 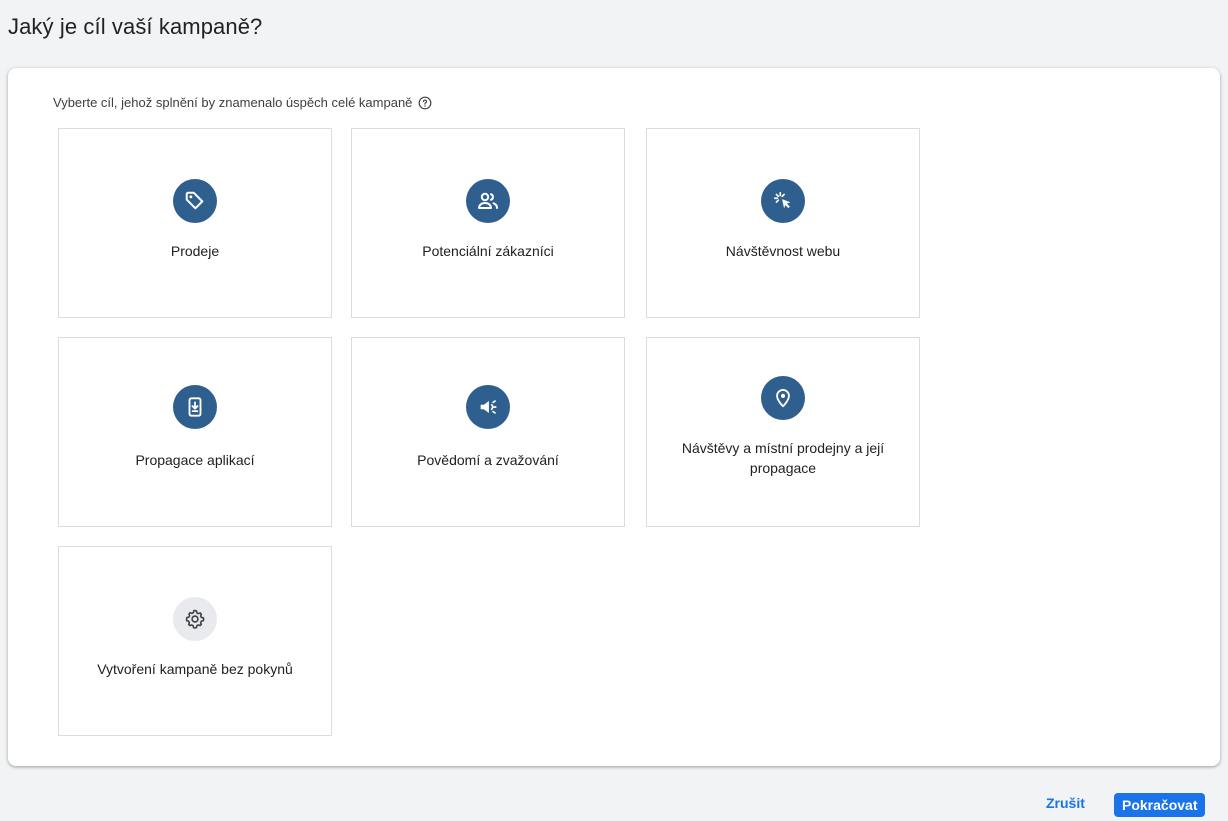 What do you see at coordinates (488, 251) in the screenshot?
I see `goal-label: Potenciální zákazníci` at bounding box center [488, 251].